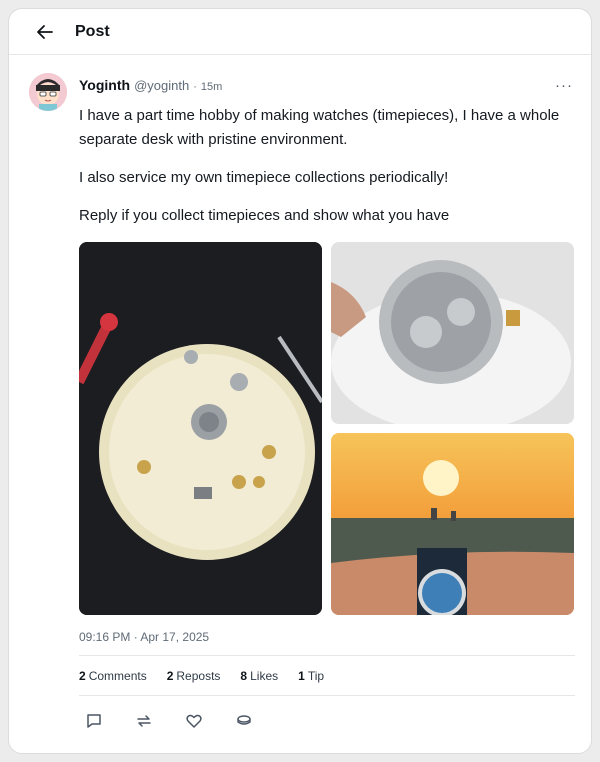  I want to click on tips-count: 1, so click(301, 676).